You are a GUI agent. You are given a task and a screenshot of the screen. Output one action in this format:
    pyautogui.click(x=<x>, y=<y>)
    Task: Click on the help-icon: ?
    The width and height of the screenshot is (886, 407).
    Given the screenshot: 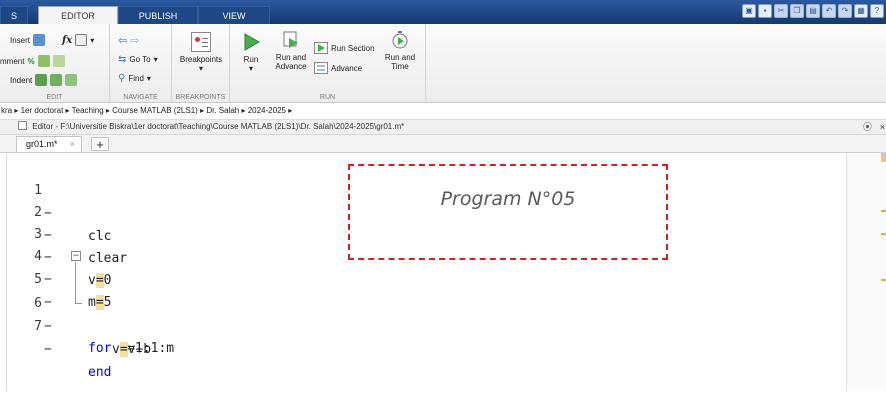 What is the action you would take?
    pyautogui.click(x=877, y=11)
    